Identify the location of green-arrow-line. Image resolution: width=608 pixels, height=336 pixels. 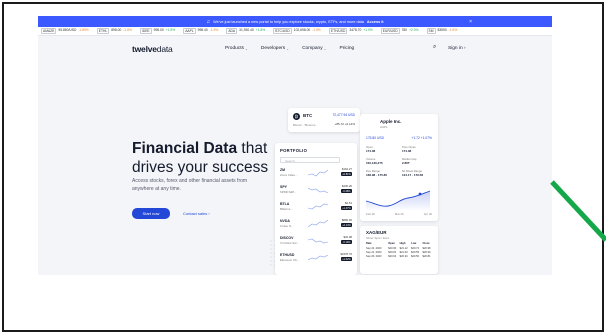
(578, 211).